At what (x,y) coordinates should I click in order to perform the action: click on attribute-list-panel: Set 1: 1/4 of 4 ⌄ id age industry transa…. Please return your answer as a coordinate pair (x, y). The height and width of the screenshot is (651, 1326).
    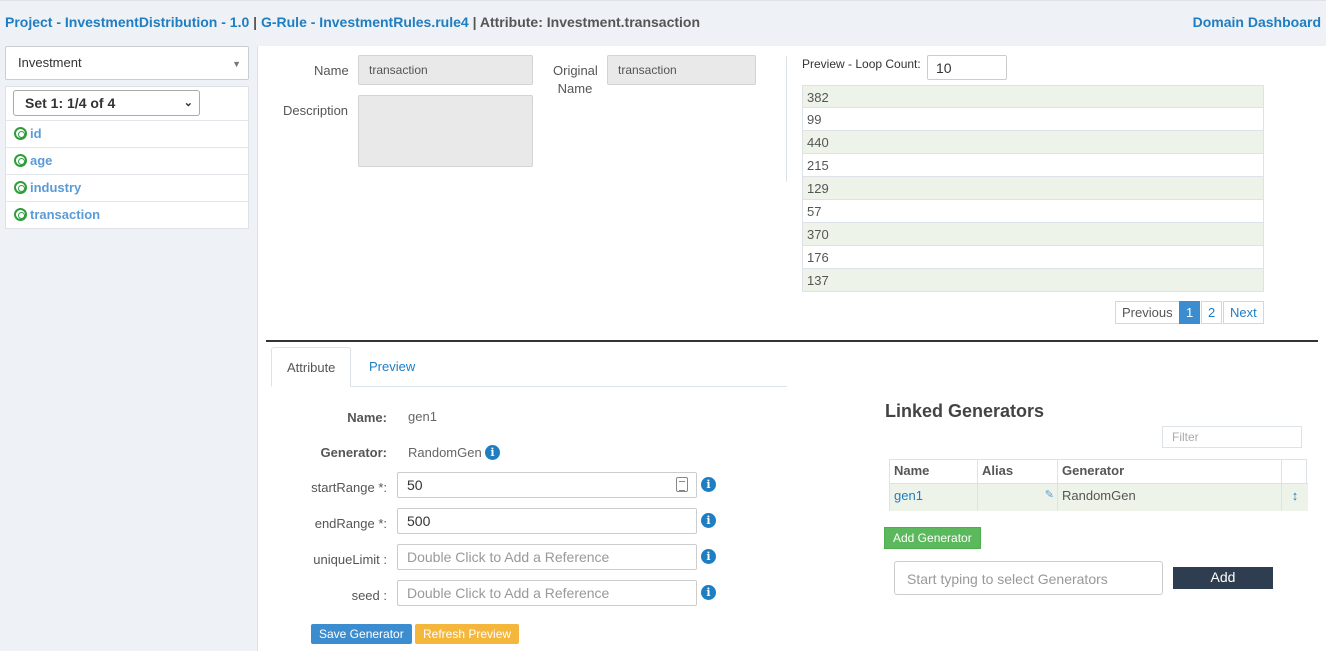
    Looking at the image, I should click on (127, 157).